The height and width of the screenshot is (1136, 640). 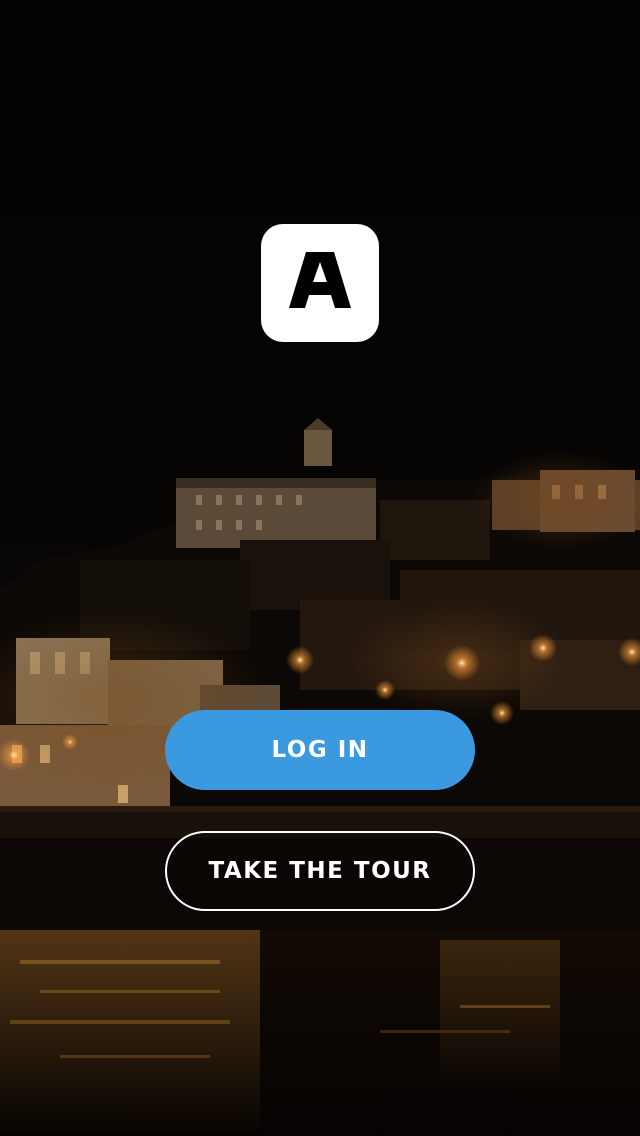 What do you see at coordinates (320, 871) in the screenshot?
I see `take-tour-button: TAKE THE TOUR` at bounding box center [320, 871].